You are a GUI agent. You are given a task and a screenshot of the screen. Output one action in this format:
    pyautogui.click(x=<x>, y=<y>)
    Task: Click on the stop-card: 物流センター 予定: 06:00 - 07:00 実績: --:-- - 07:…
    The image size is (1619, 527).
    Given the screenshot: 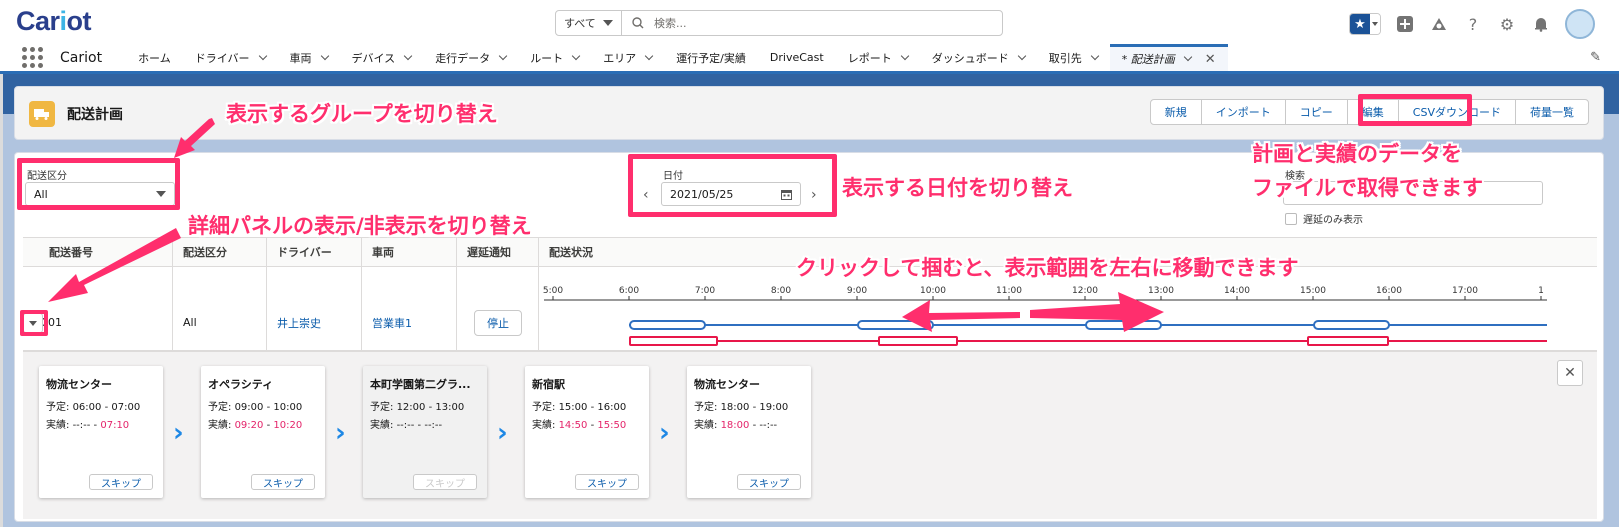 What is the action you would take?
    pyautogui.click(x=101, y=432)
    